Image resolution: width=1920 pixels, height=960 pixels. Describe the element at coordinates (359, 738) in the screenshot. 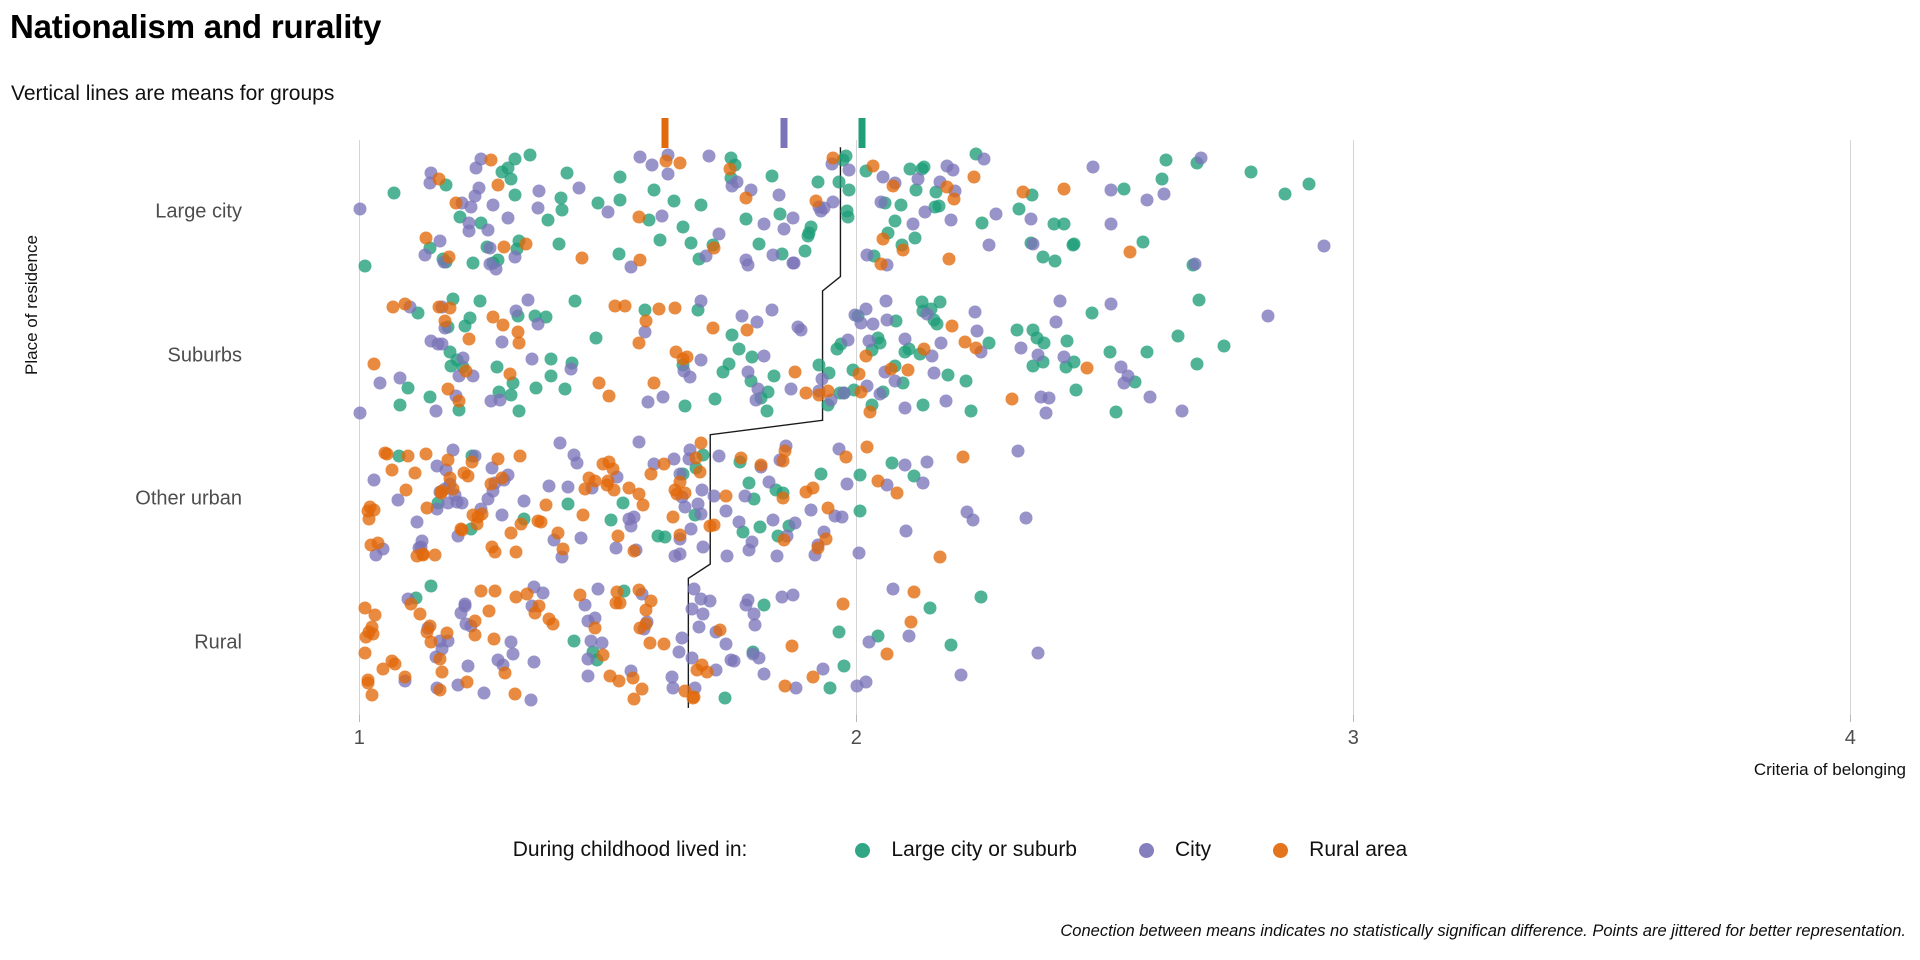

I see `x-tick-label-1: 1` at that location.